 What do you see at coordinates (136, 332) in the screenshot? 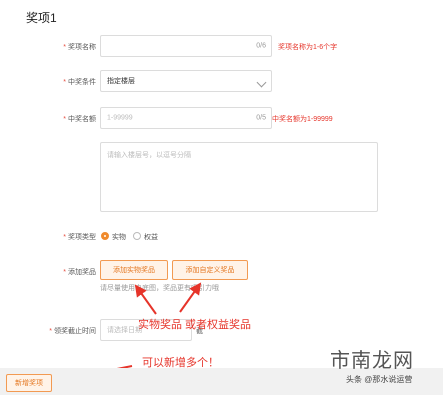
I see `annotation-arrows` at bounding box center [136, 332].